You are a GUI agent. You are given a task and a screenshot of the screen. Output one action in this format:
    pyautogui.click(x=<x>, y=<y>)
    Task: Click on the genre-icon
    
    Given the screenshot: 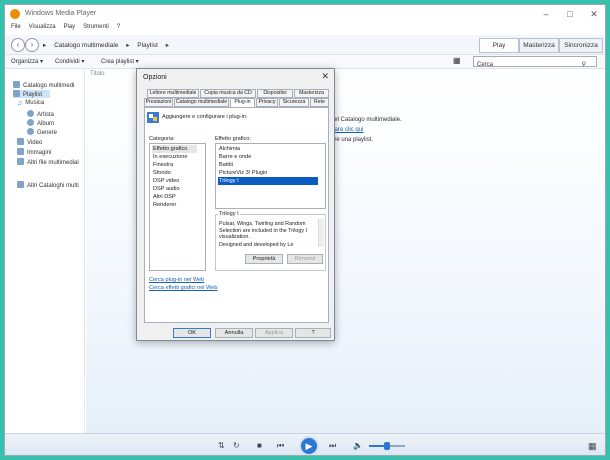 What is the action you would take?
    pyautogui.click(x=30, y=131)
    